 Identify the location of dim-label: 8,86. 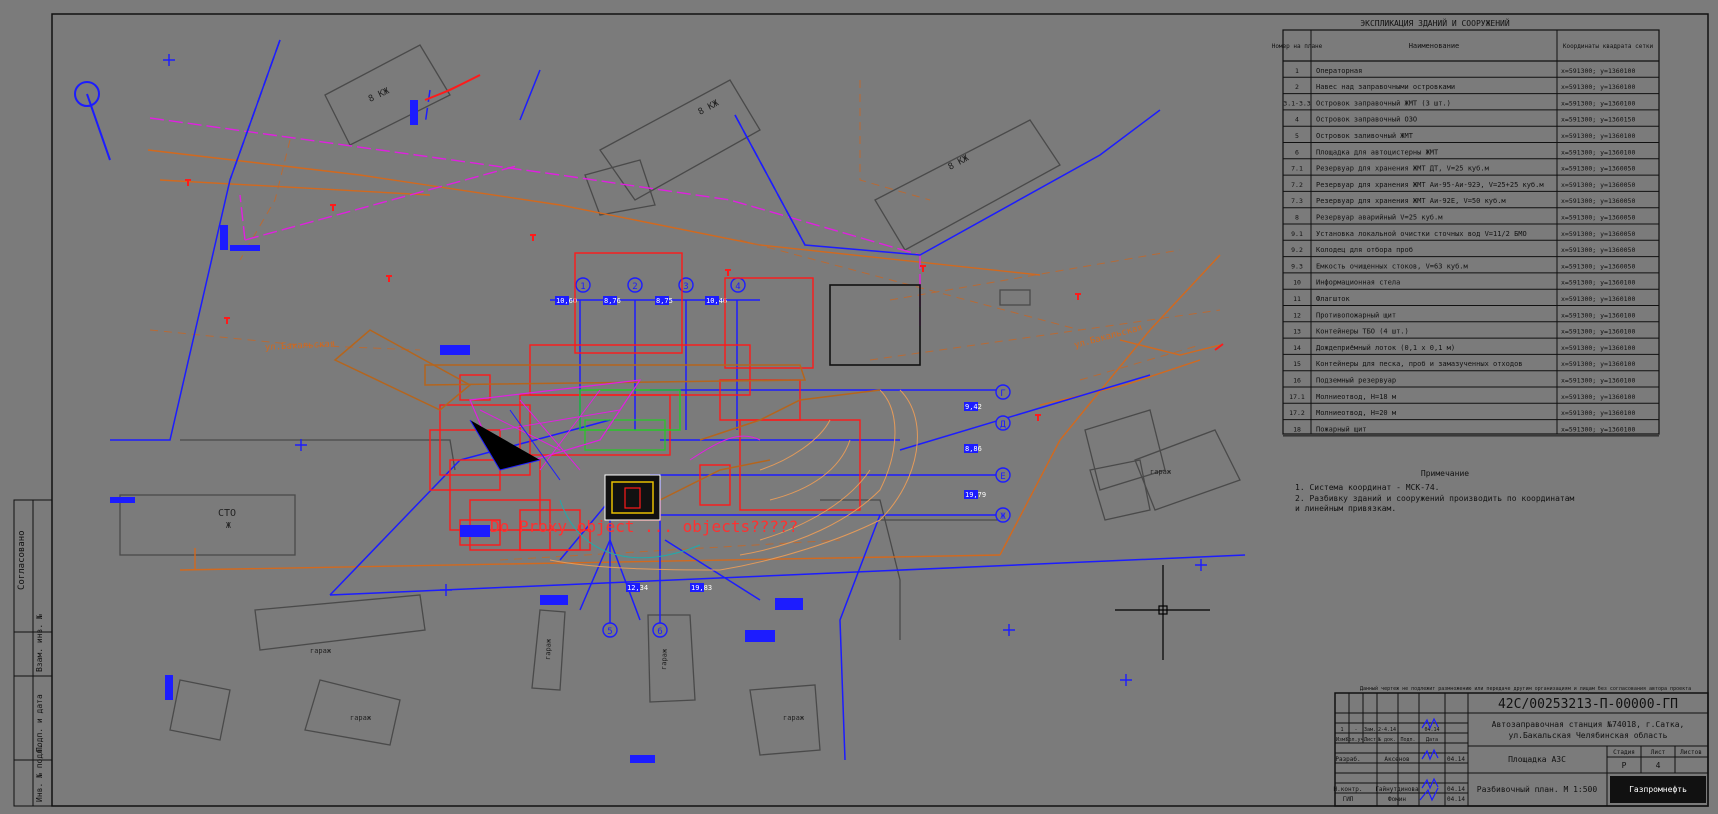
(973, 449).